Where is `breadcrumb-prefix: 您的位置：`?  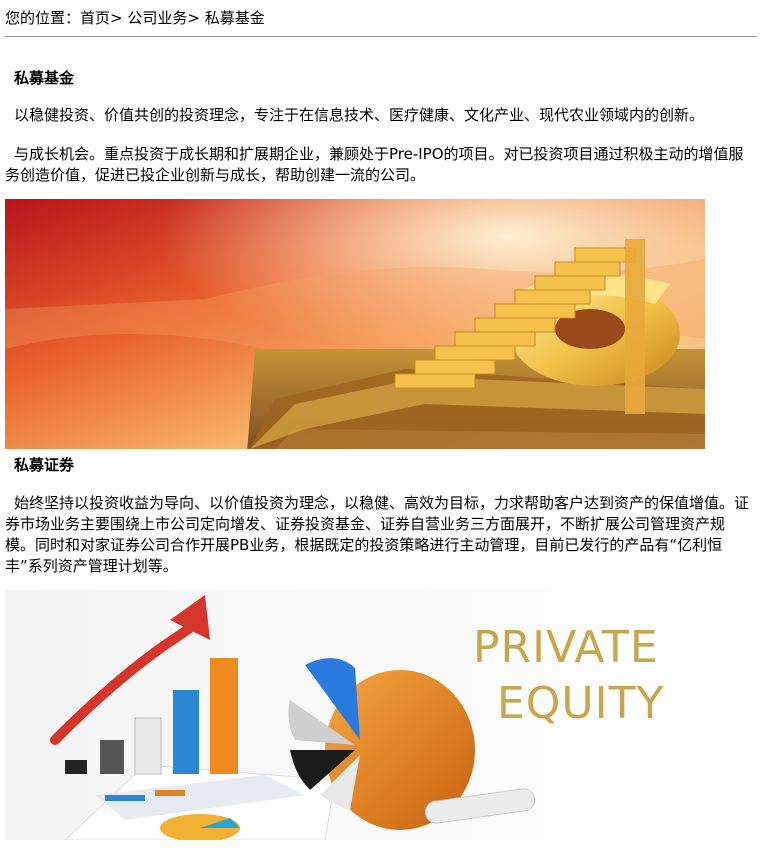 breadcrumb-prefix: 您的位置： is located at coordinates (43, 18).